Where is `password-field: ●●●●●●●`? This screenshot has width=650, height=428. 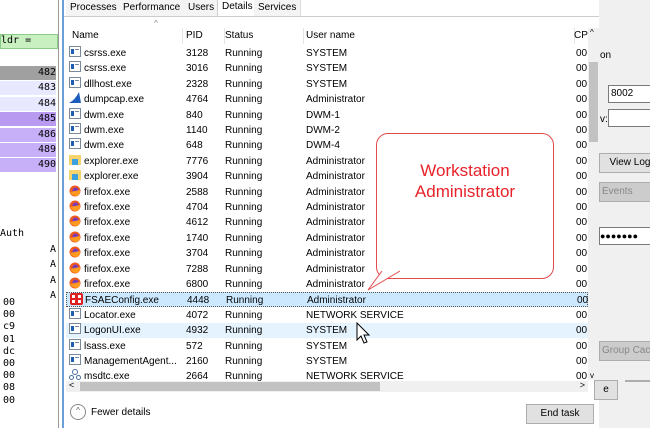
password-field: ●●●●●●● is located at coordinates (624, 236).